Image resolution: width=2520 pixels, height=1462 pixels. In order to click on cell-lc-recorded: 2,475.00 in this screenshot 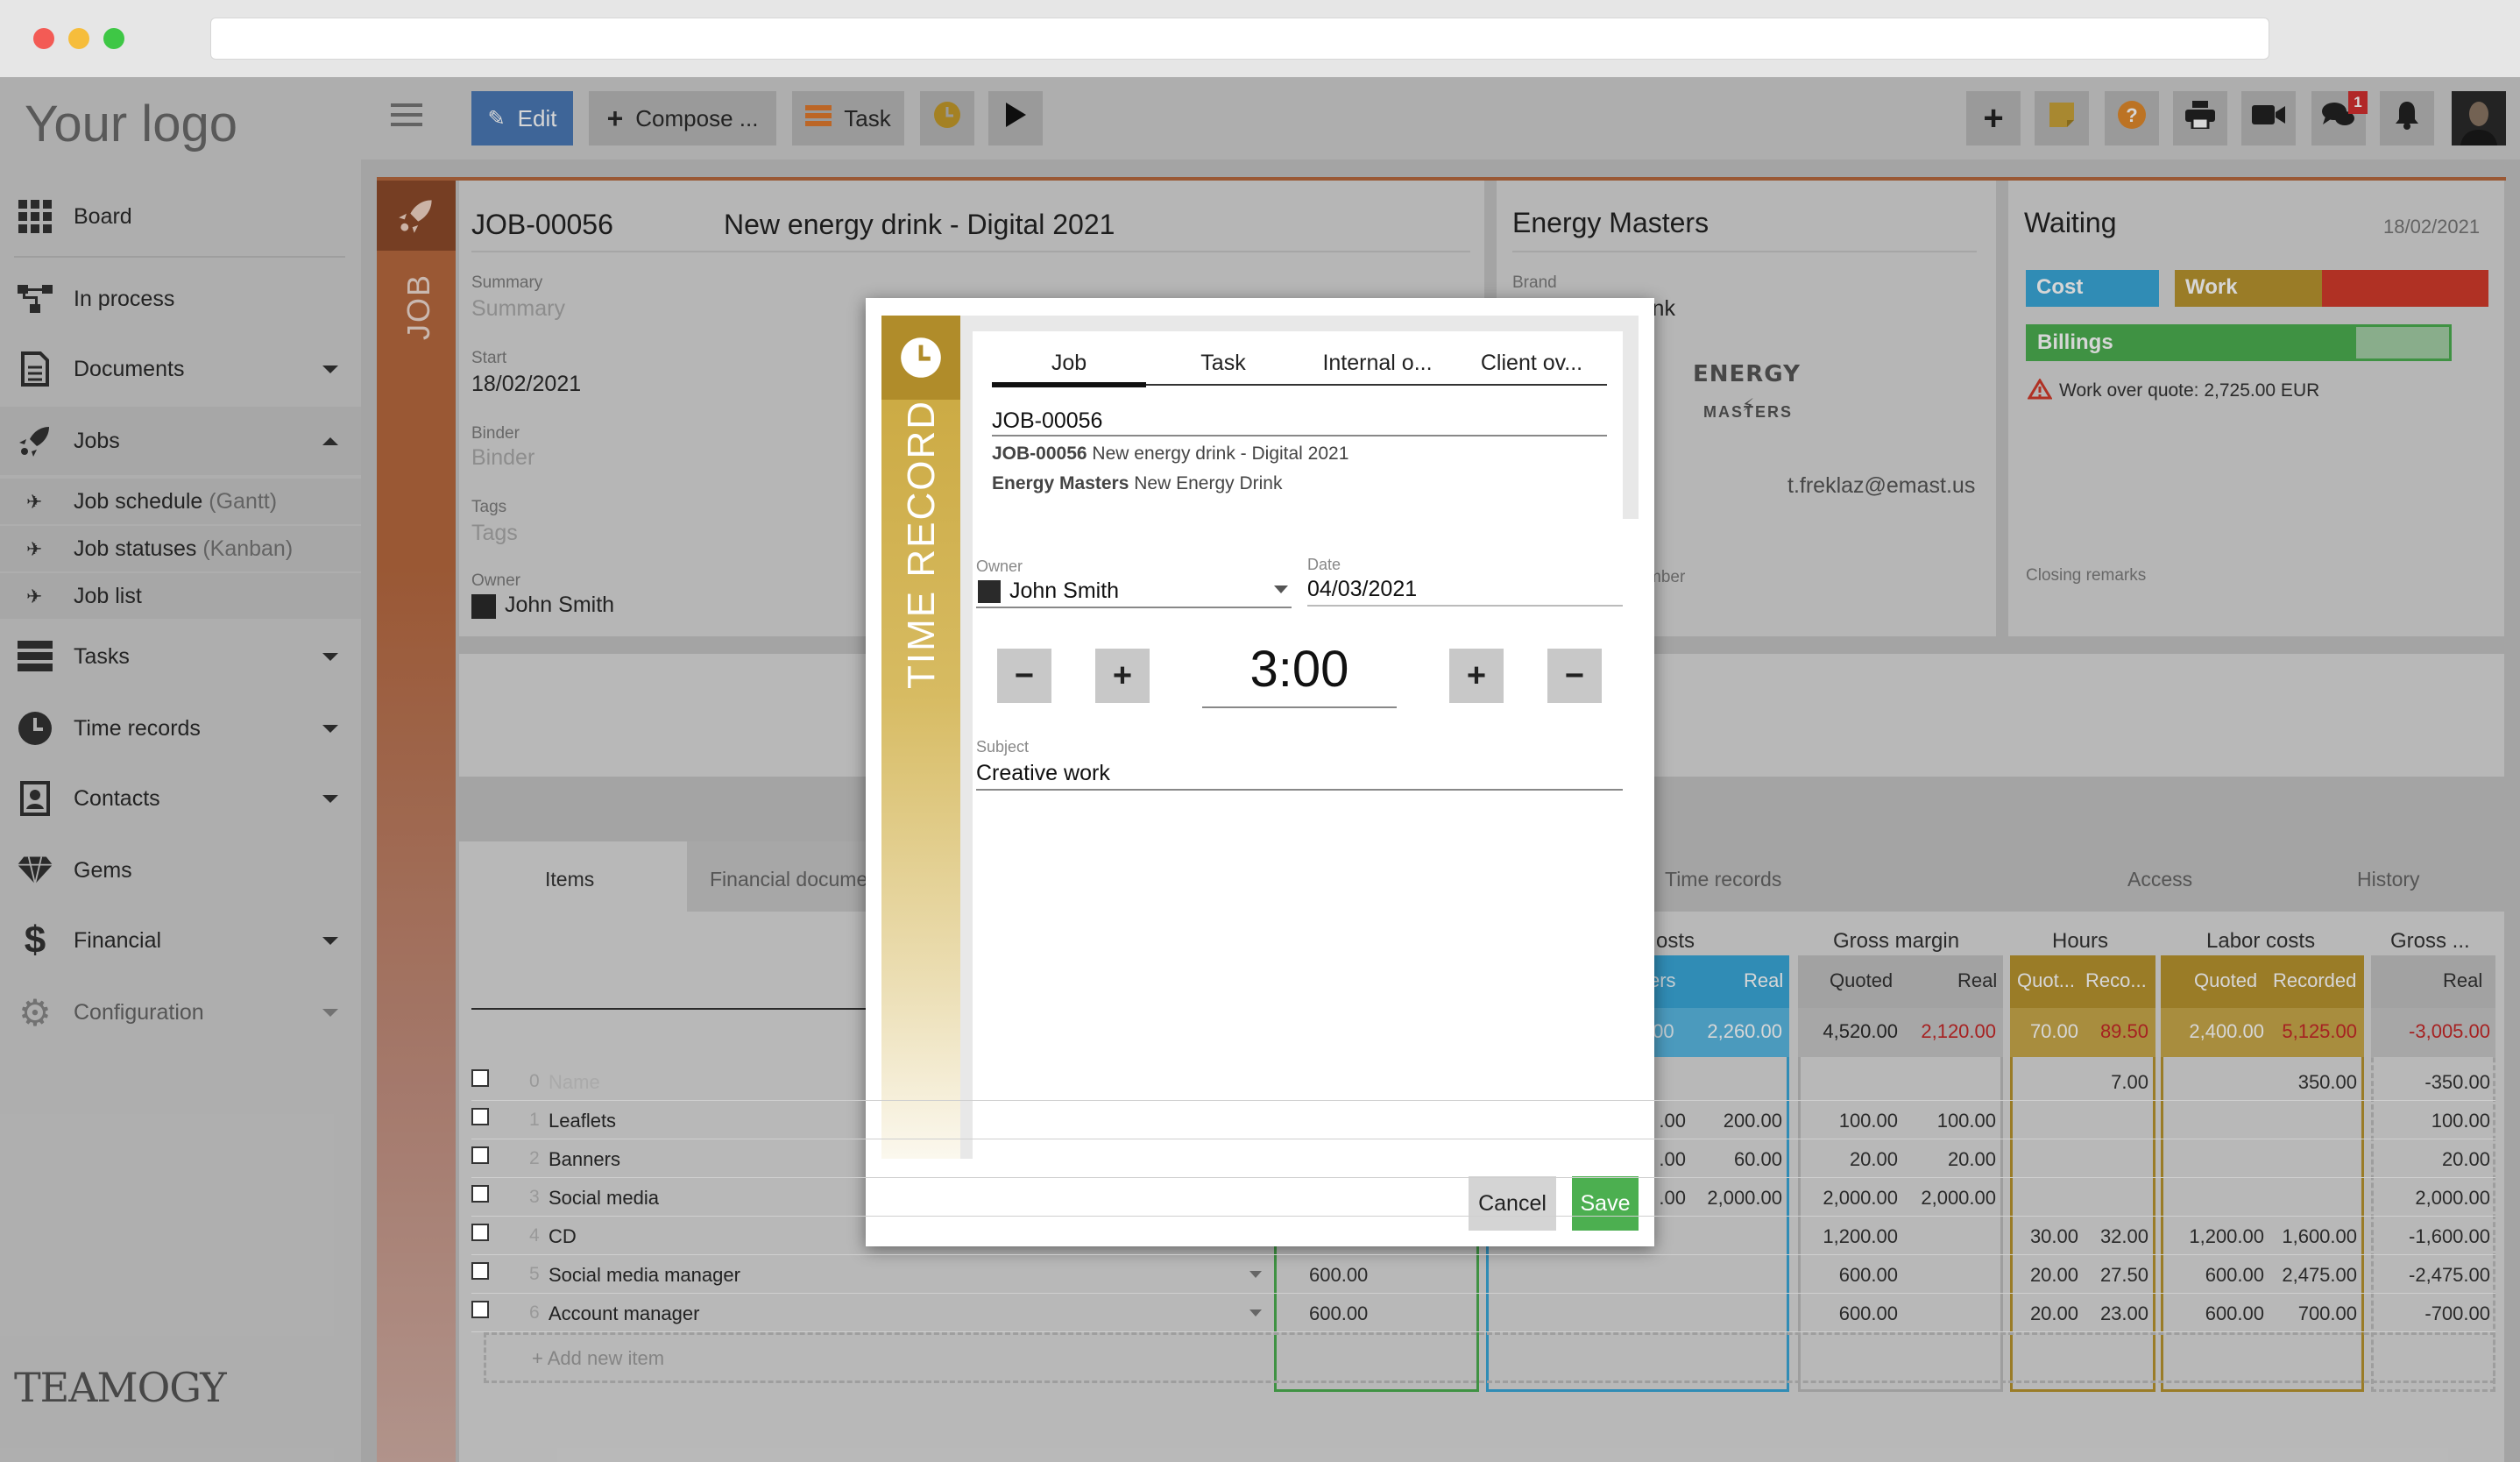, I will do `click(2319, 1275)`.